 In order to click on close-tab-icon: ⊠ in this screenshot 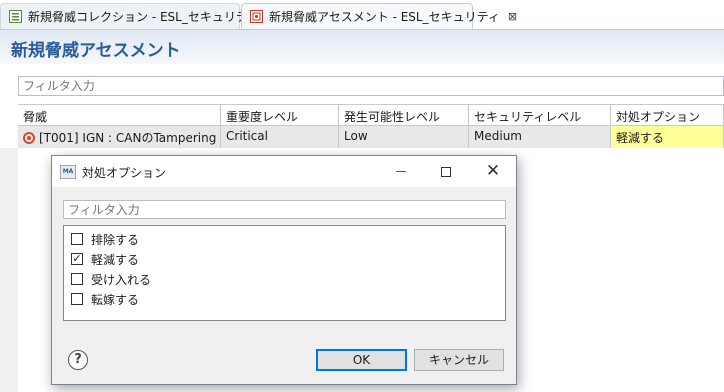, I will do `click(512, 16)`.